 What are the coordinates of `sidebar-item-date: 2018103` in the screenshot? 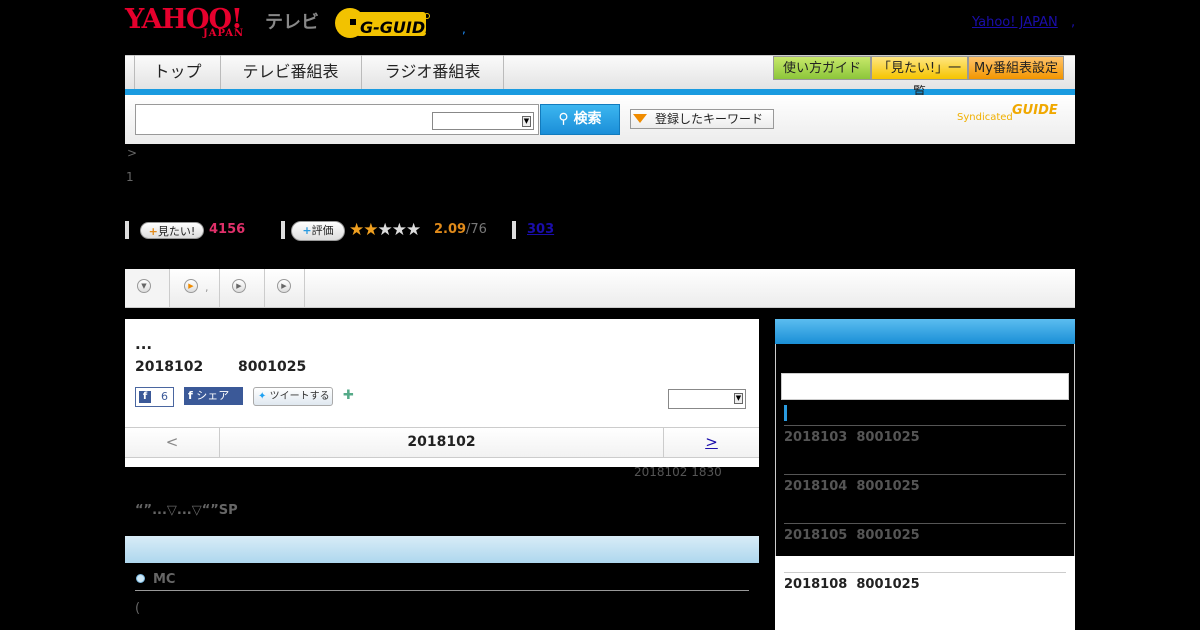 It's located at (816, 437).